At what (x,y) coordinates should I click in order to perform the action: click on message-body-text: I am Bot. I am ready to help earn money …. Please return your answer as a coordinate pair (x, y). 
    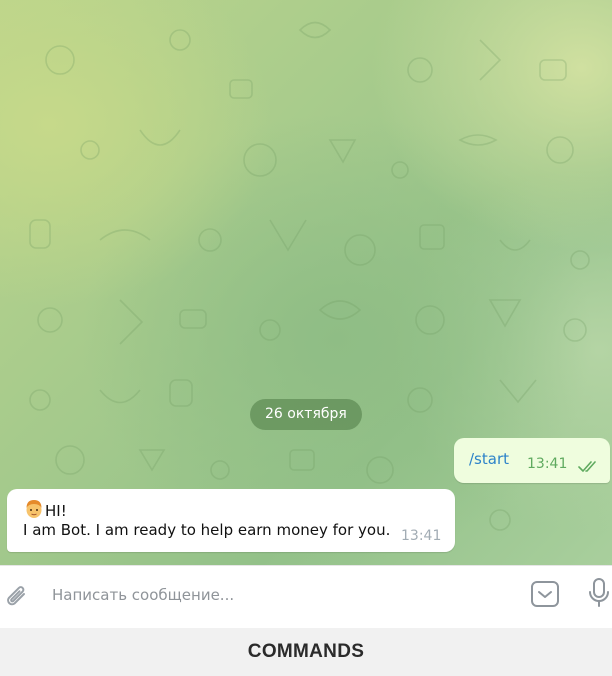
    Looking at the image, I should click on (207, 530).